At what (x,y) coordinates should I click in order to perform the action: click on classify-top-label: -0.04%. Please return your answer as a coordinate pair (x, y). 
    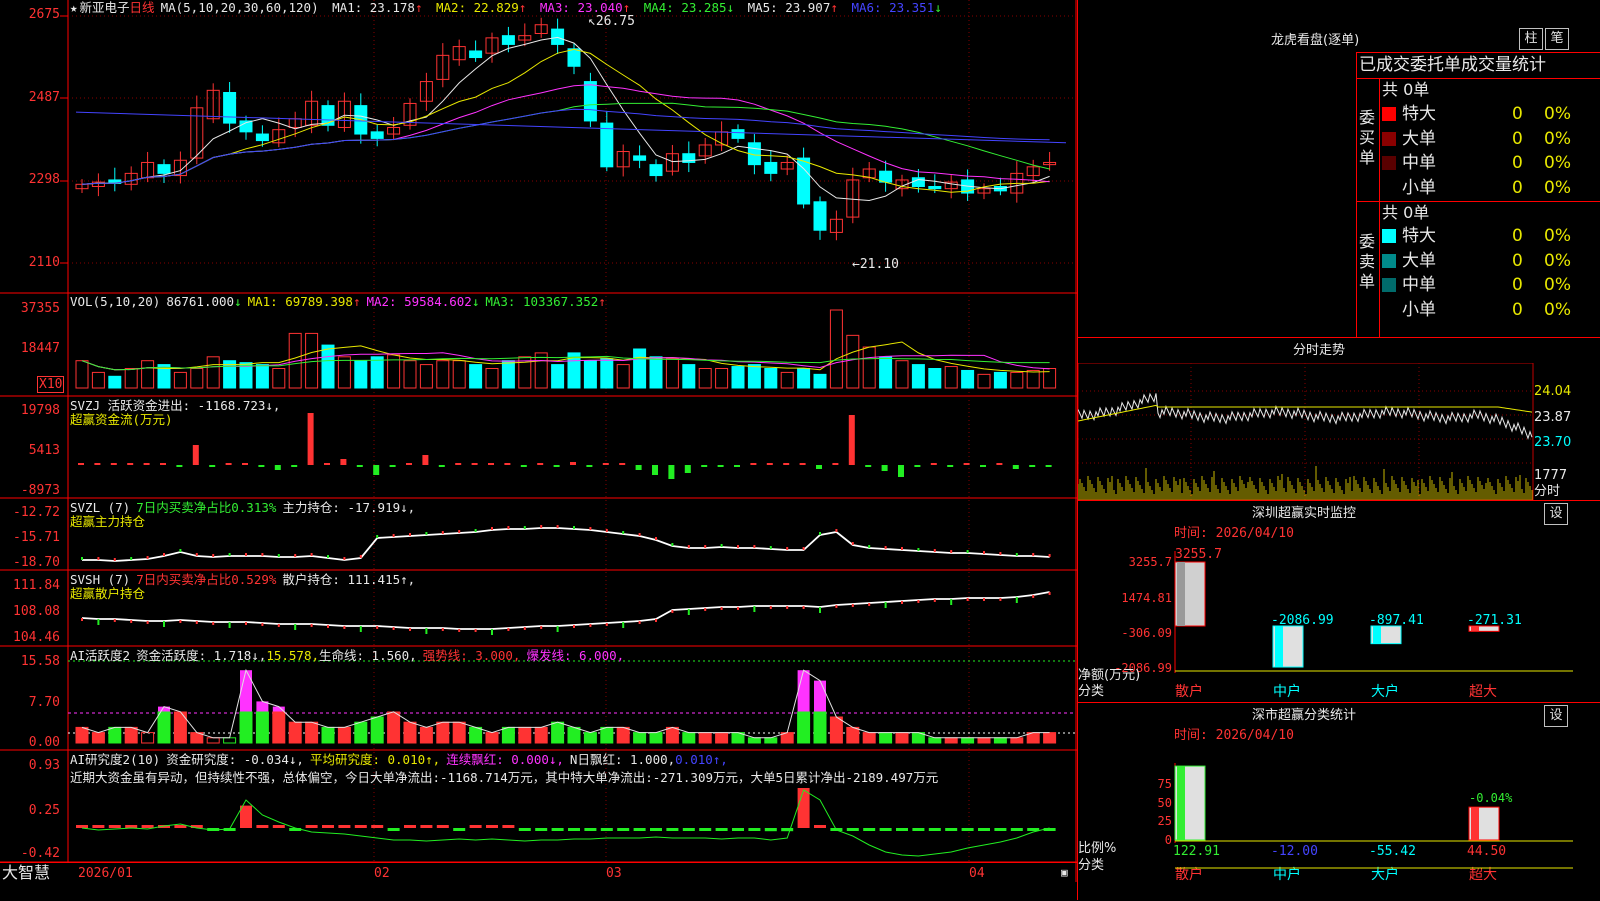
    Looking at the image, I should click on (1491, 798).